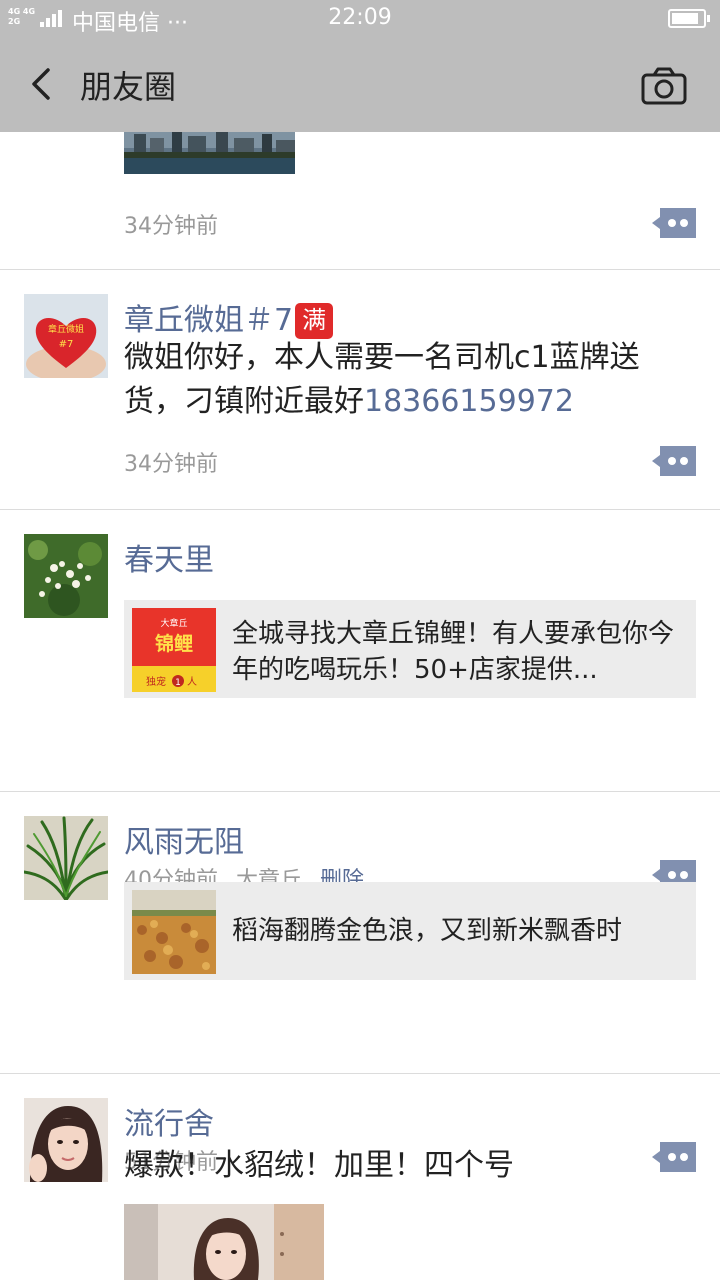 This screenshot has width=720, height=1280. What do you see at coordinates (173, 623) in the screenshot?
I see `thumb-caption: 大章丘` at bounding box center [173, 623].